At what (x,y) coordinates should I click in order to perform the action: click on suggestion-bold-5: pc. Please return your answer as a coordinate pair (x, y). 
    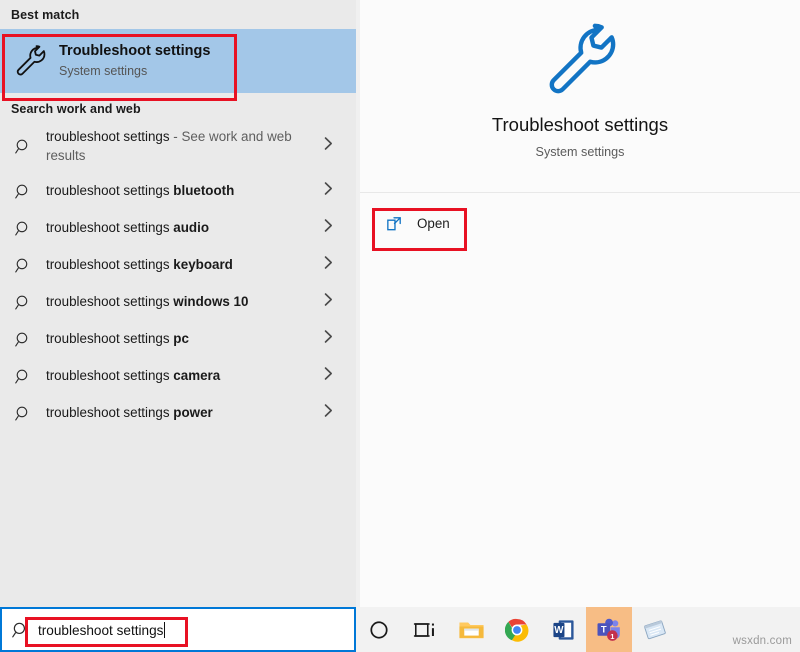
    Looking at the image, I should click on (181, 338).